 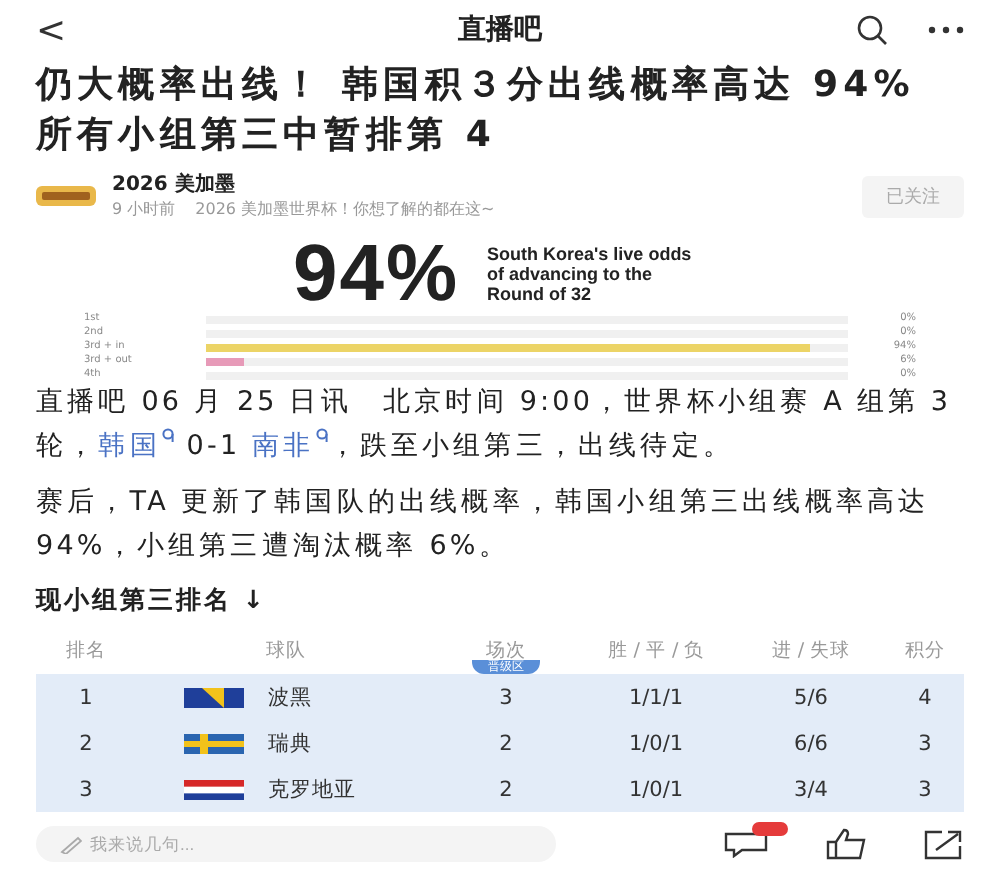 I want to click on author-name: 2026 美加墨, so click(x=303, y=185).